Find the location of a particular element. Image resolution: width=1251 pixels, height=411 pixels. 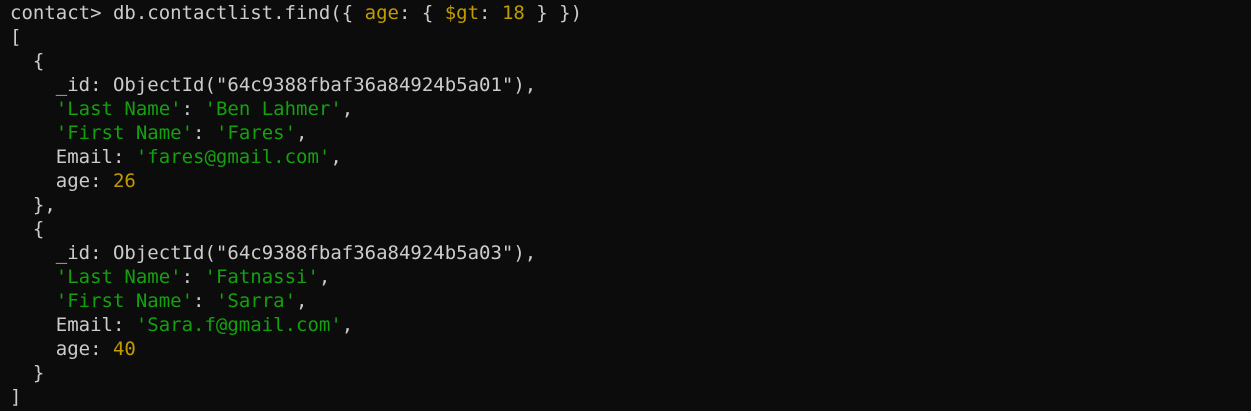

document-field-email: Email: 'Sara.f@gmail.com', is located at coordinates (204, 325).